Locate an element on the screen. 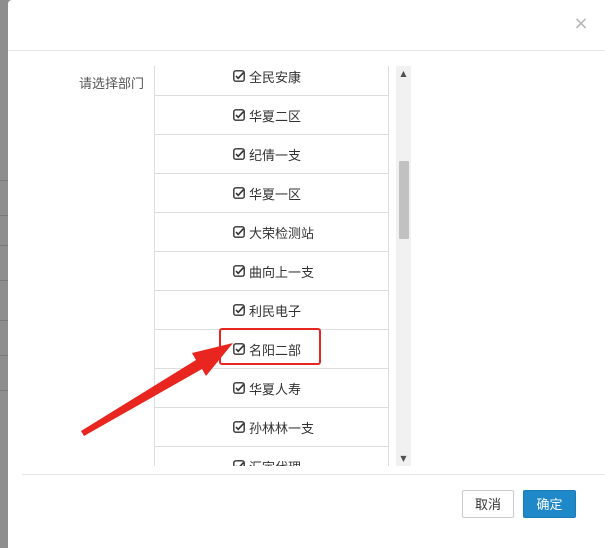 Image resolution: width=605 pixels, height=548 pixels. department-list-item: 曲向上一支 is located at coordinates (272, 271).